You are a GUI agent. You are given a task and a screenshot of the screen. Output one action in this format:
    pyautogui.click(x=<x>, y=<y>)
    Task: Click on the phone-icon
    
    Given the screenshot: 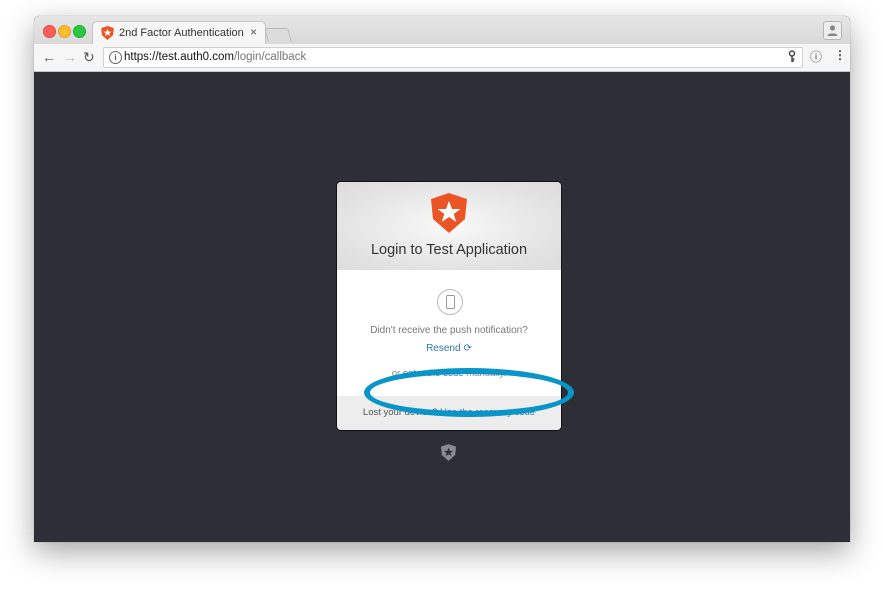 What is the action you would take?
    pyautogui.click(x=450, y=302)
    